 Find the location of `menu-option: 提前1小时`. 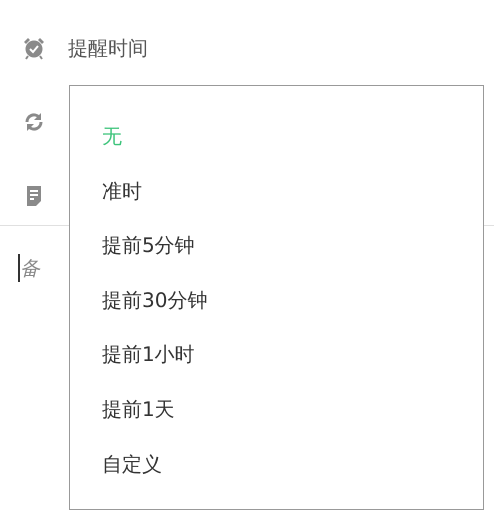

menu-option: 提前1小时 is located at coordinates (148, 354).